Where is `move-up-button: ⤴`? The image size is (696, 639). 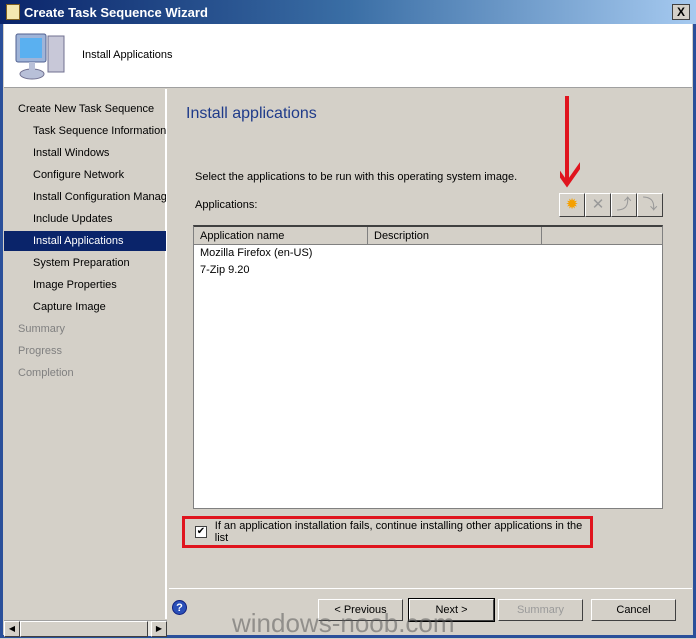
move-up-button: ⤴ is located at coordinates (624, 205).